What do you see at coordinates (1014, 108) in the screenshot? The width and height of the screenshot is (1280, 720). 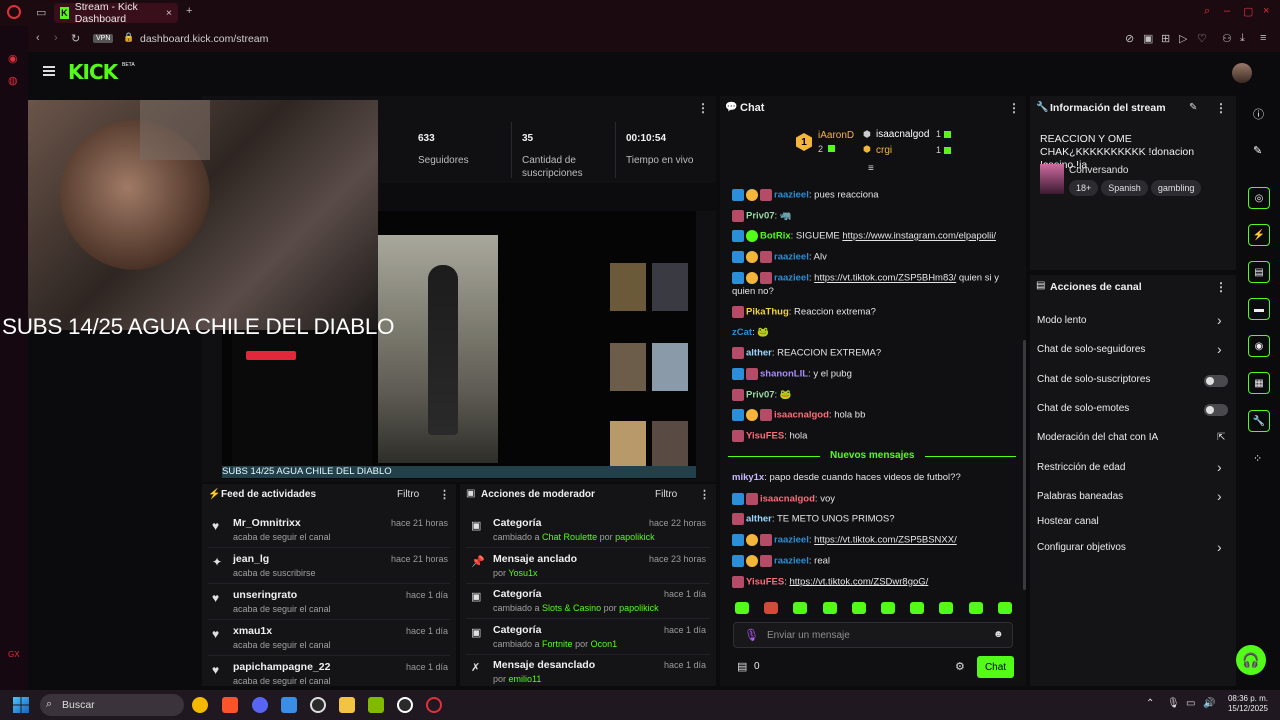 I see `chat-menu-icon: ⋮` at bounding box center [1014, 108].